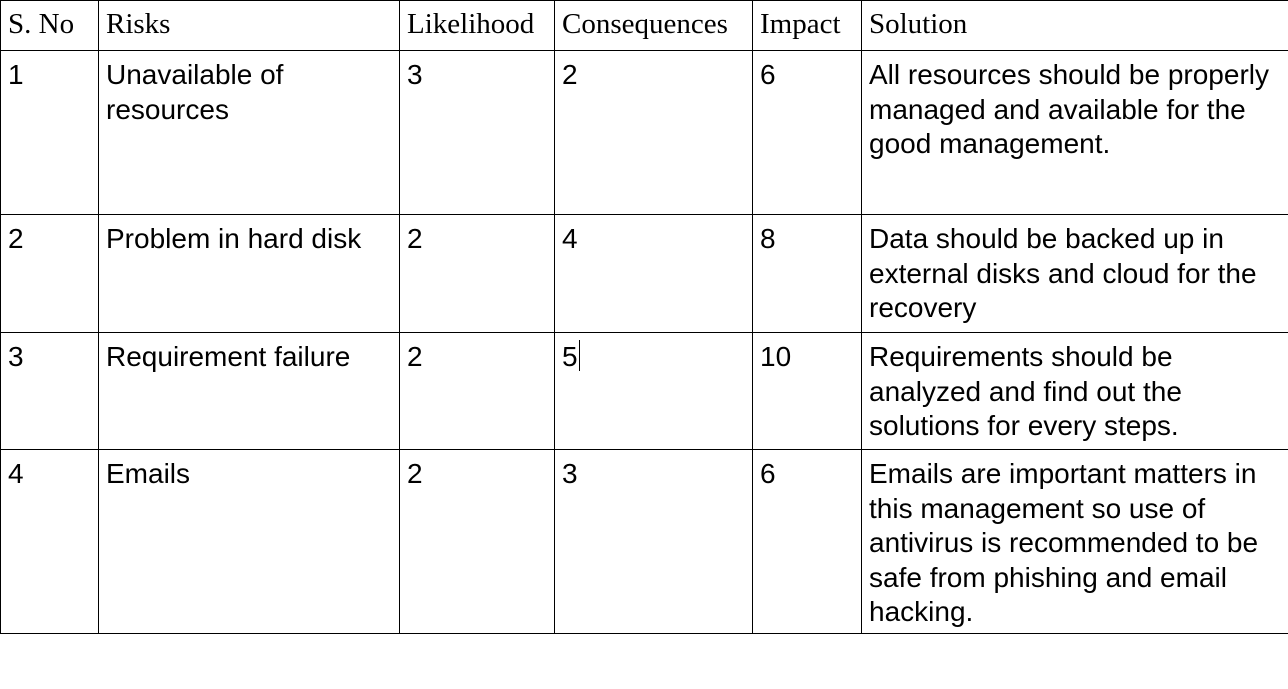 Image resolution: width=1288 pixels, height=689 pixels. What do you see at coordinates (49, 273) in the screenshot?
I see `cell-sno: 2` at bounding box center [49, 273].